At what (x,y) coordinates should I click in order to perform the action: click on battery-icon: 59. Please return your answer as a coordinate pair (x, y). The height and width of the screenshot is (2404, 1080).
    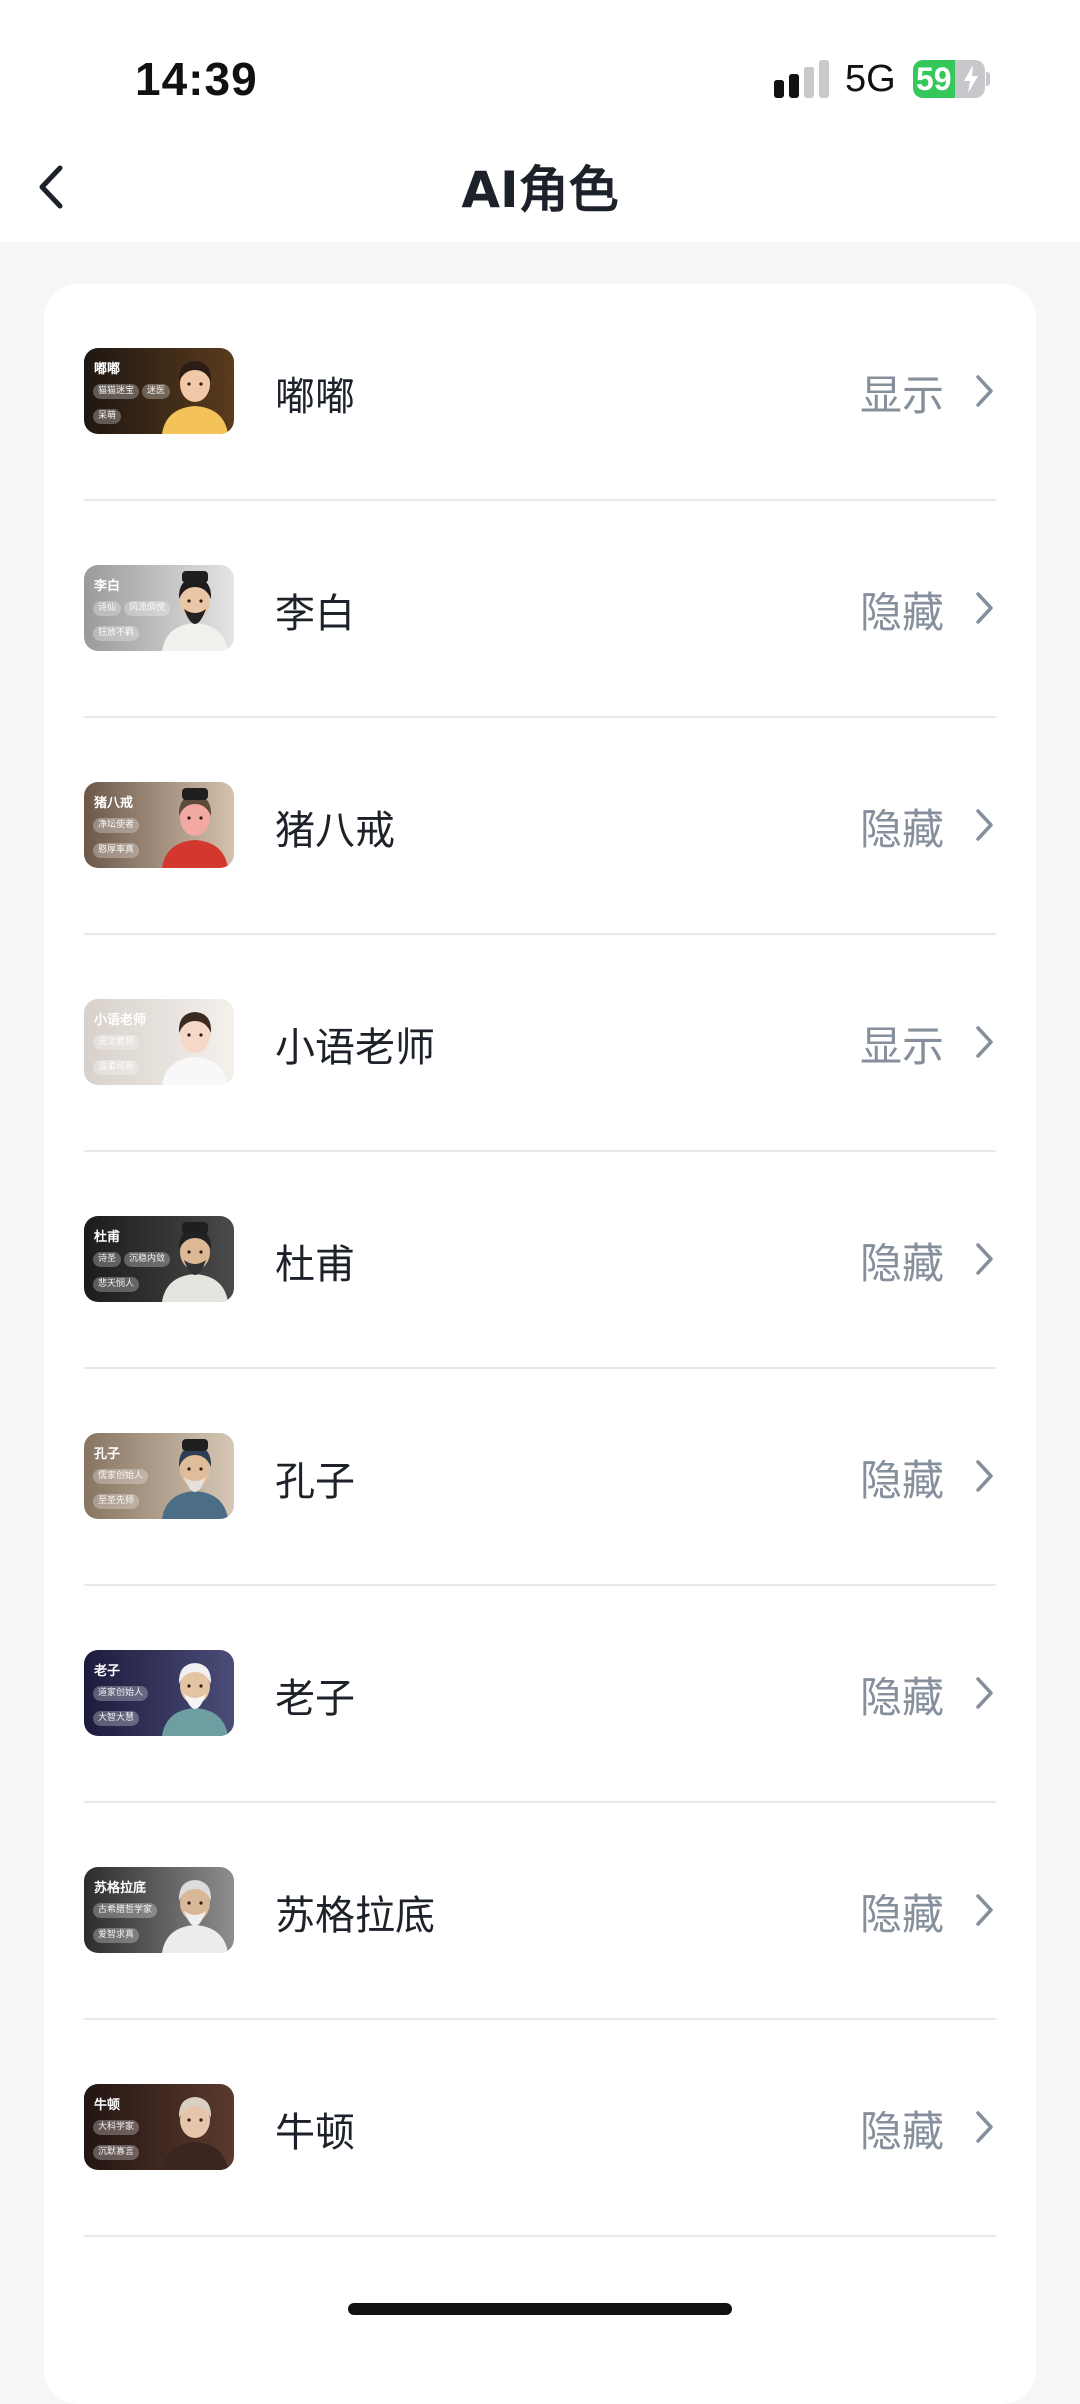
    Looking at the image, I should click on (949, 79).